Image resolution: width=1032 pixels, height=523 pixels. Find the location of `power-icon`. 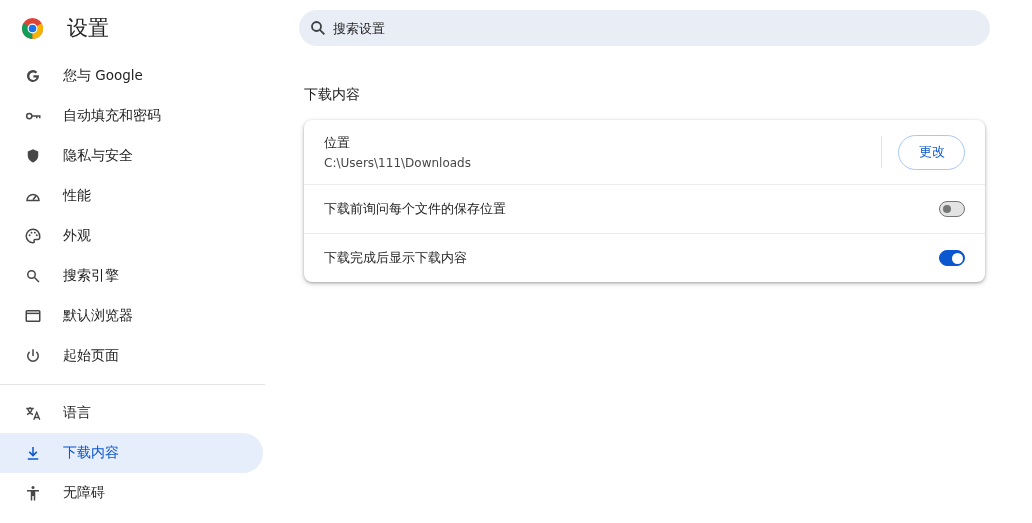

power-icon is located at coordinates (33, 356).